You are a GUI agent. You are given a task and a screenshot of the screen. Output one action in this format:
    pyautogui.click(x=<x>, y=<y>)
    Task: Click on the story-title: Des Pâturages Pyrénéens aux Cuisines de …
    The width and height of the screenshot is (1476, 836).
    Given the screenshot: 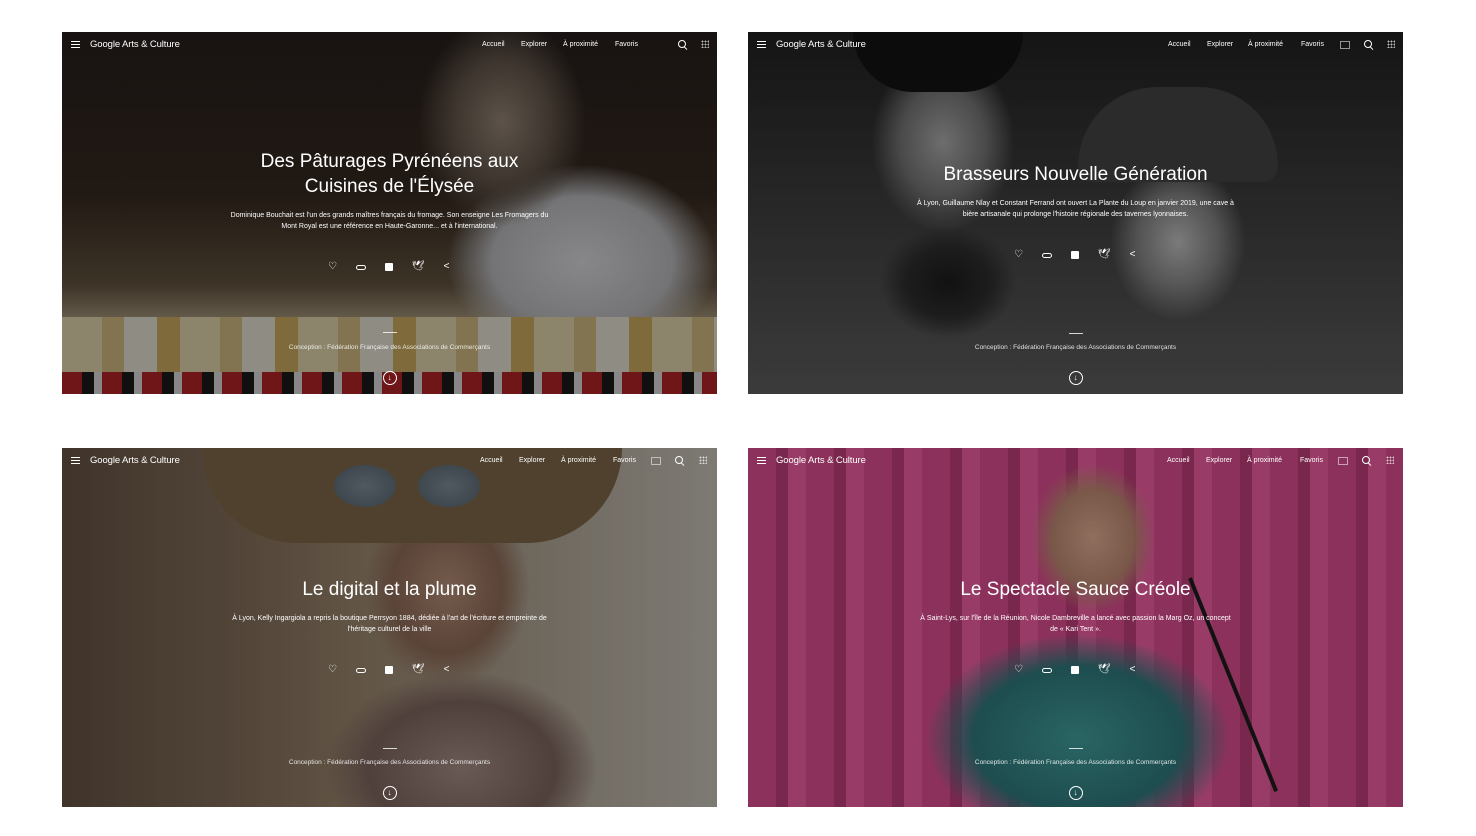 What is the action you would take?
    pyautogui.click(x=389, y=174)
    